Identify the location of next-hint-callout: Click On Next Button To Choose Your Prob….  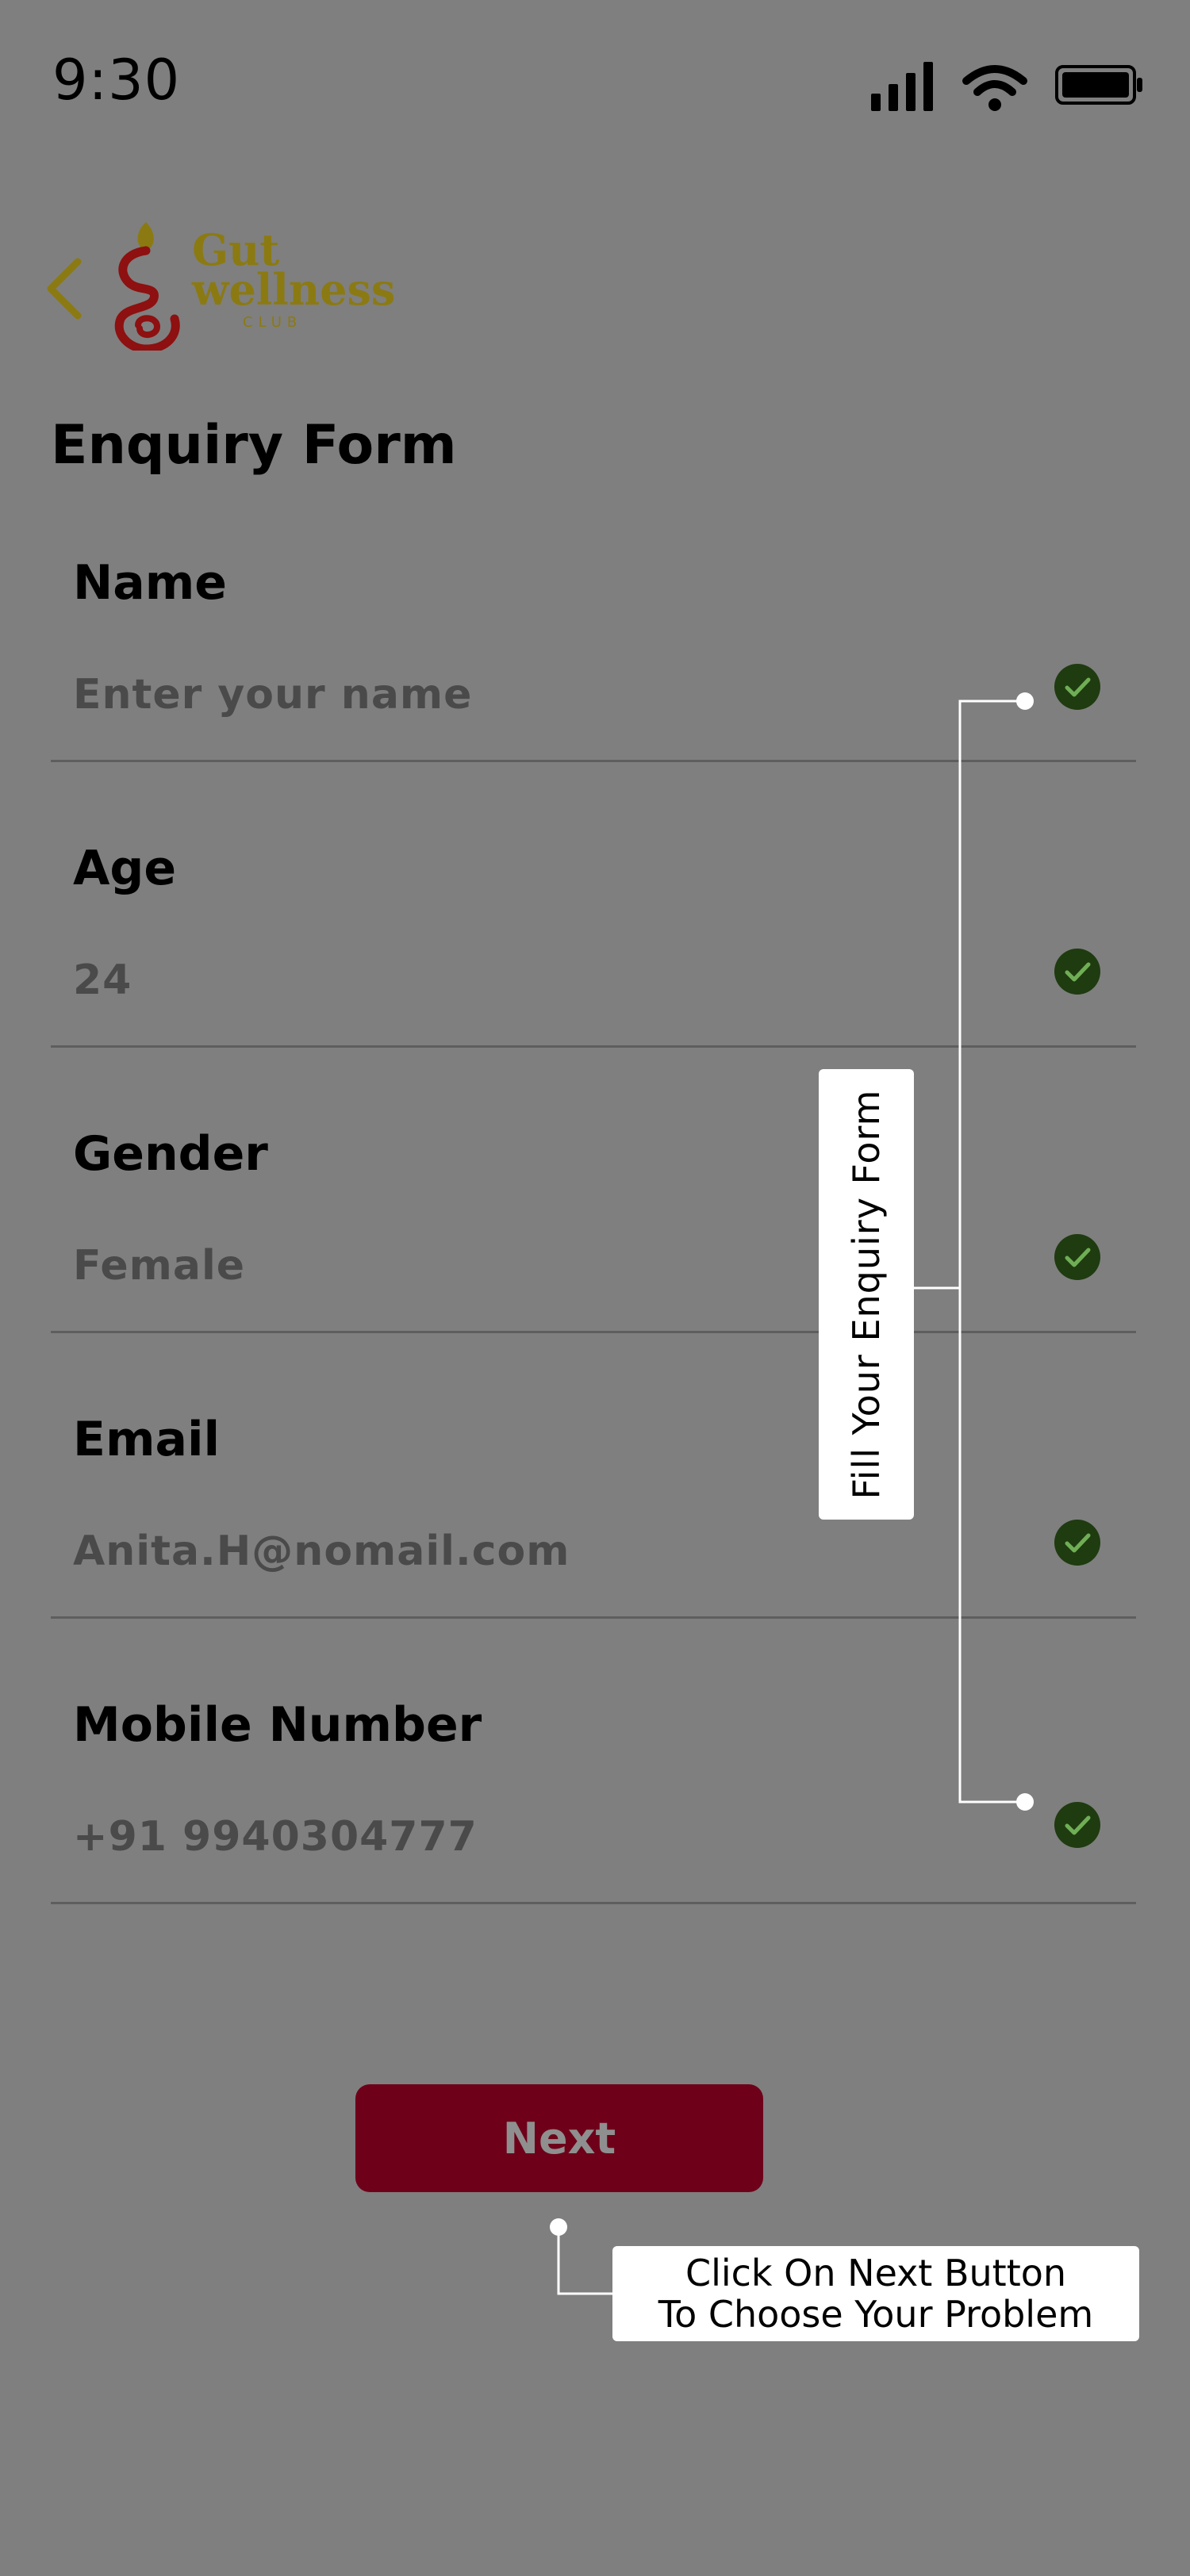
(875, 2293).